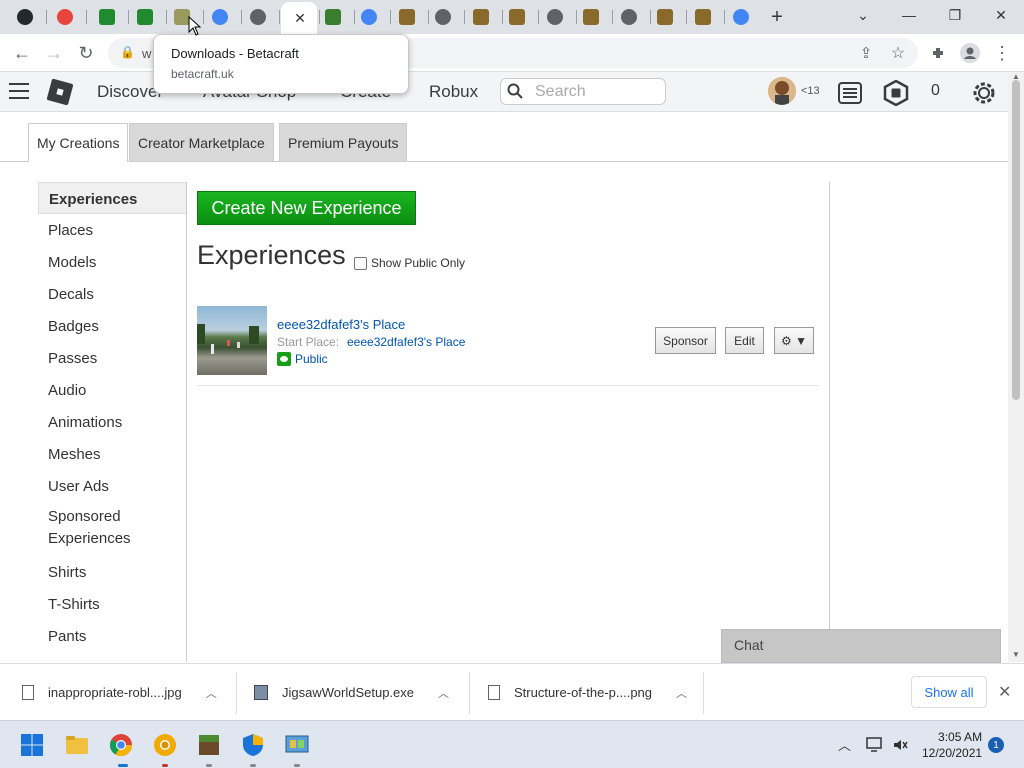 This screenshot has height=768, width=1024. What do you see at coordinates (201, 142) in the screenshot?
I see `tab-creator-marketplace: Creator Marketplace` at bounding box center [201, 142].